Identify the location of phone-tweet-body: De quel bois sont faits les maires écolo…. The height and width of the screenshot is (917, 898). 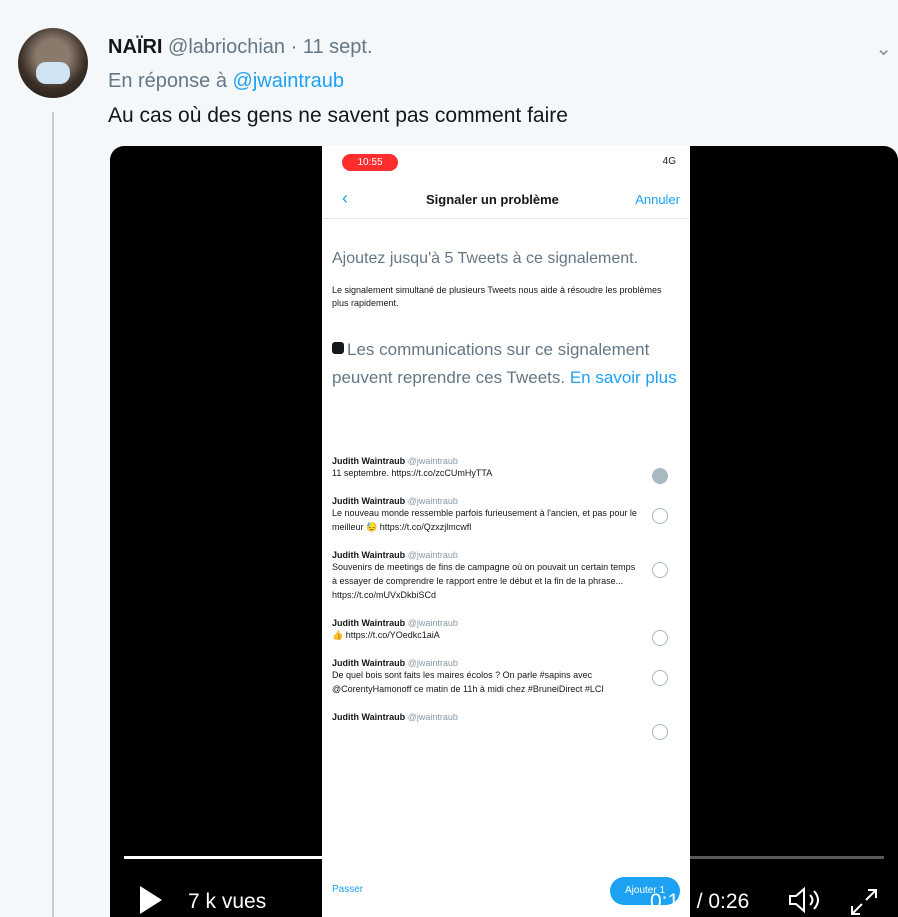
(468, 682).